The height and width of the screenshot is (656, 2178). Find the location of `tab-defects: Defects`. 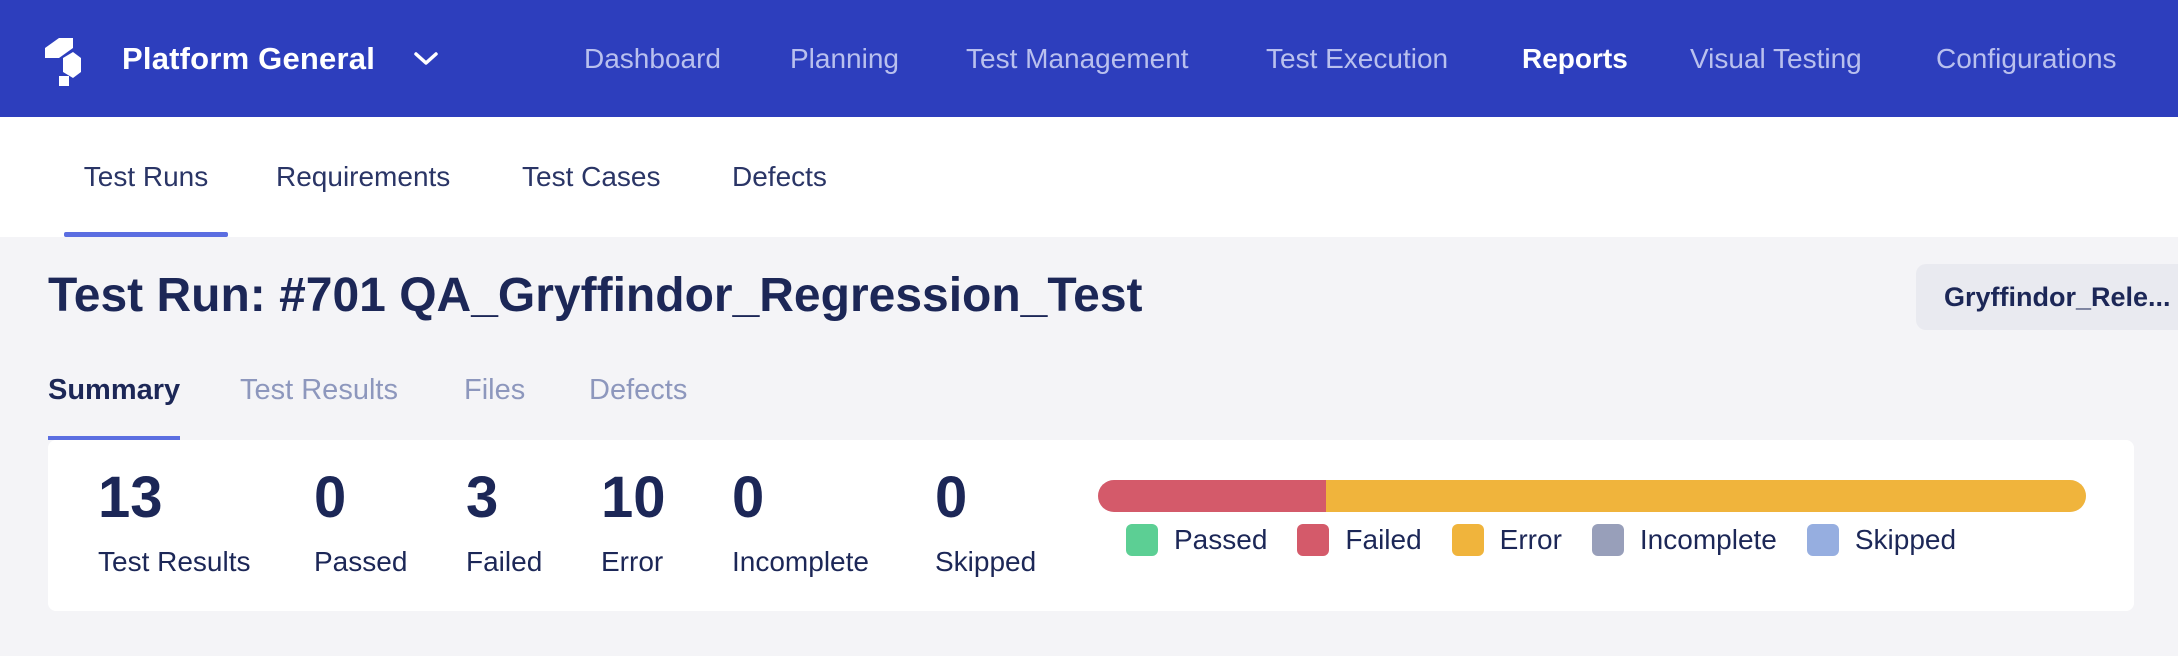

tab-defects: Defects is located at coordinates (779, 177).